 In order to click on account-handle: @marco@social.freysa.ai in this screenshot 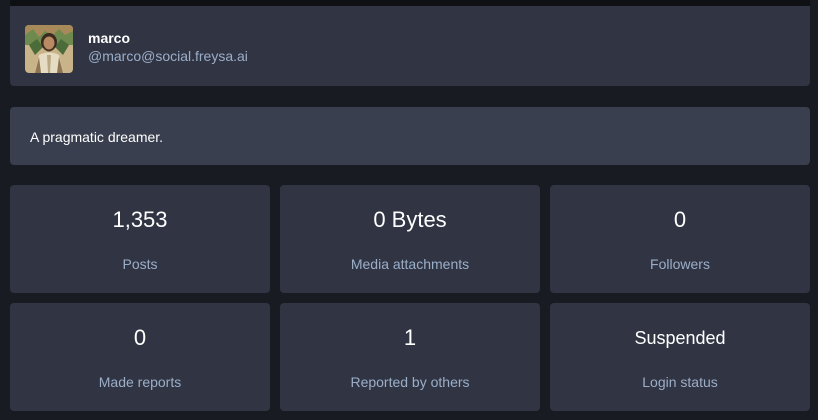, I will do `click(168, 56)`.